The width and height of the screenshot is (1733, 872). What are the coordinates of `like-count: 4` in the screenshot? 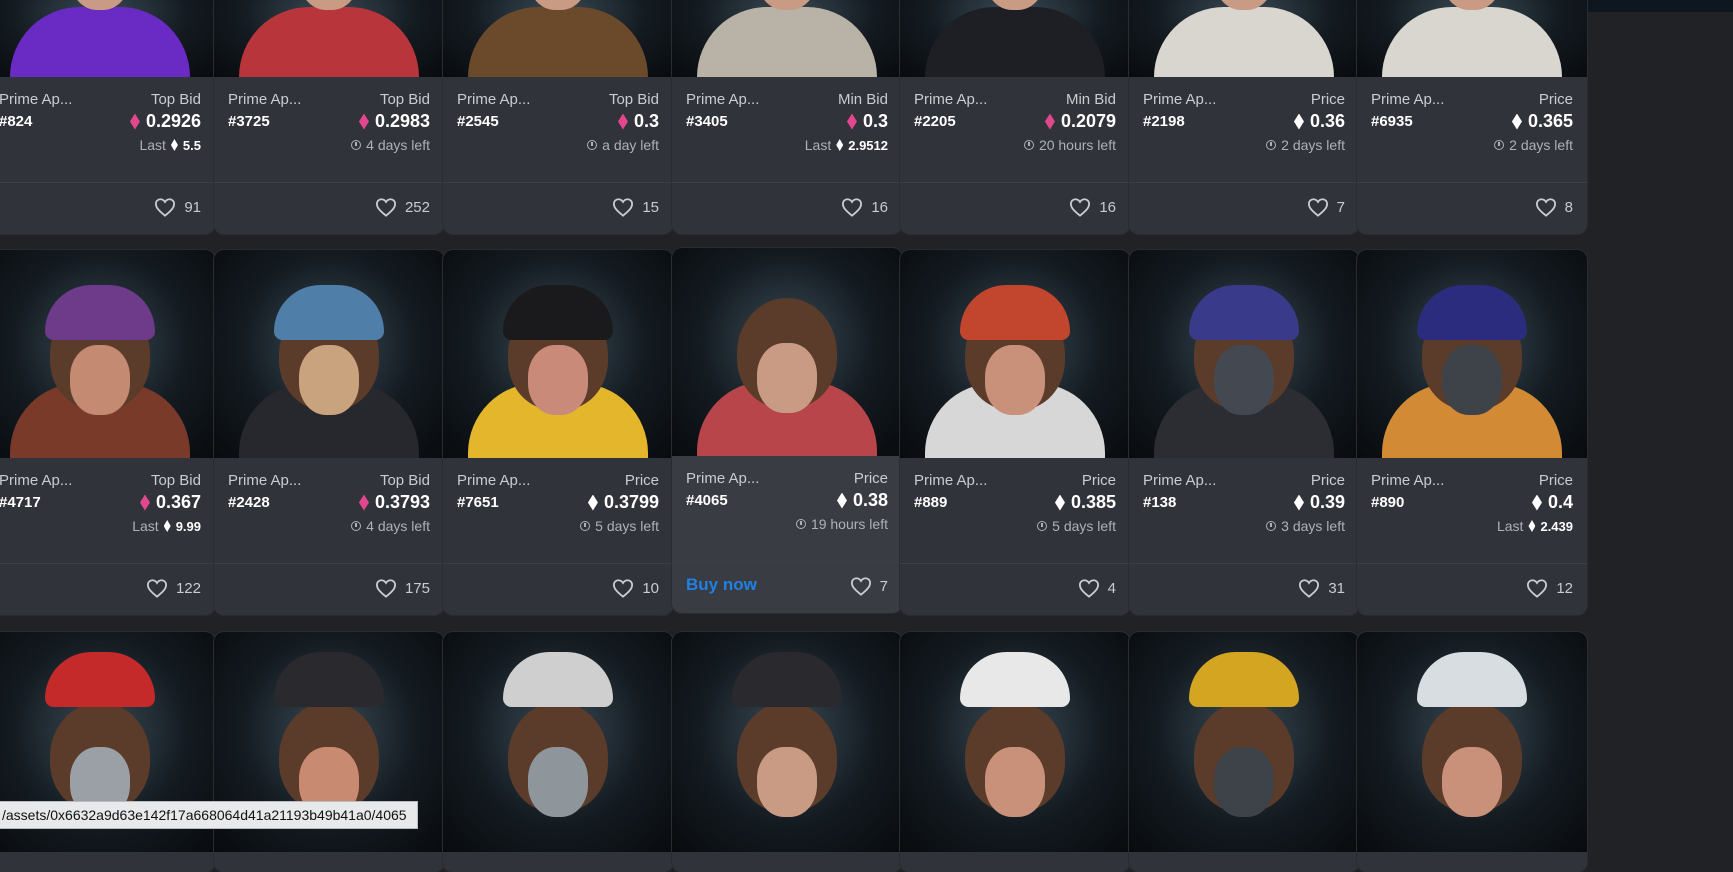 It's located at (1111, 588).